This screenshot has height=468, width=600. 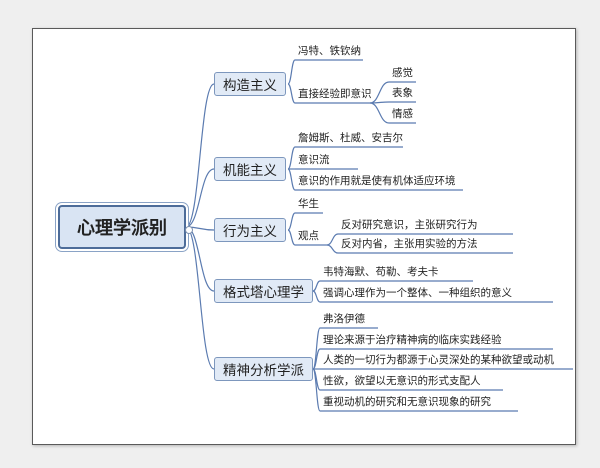 What do you see at coordinates (308, 204) in the screenshot?
I see `leaf-topic: 华生` at bounding box center [308, 204].